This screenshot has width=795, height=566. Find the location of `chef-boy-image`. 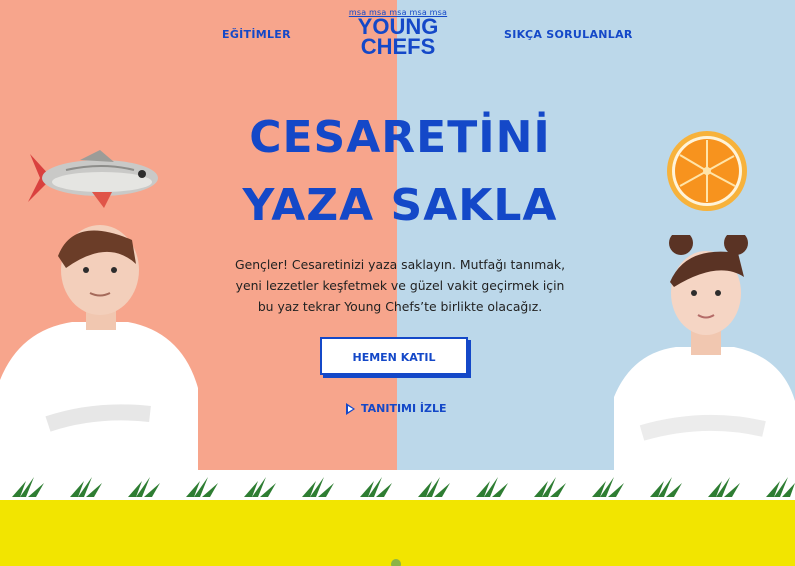

chef-boy-image is located at coordinates (99, 347).